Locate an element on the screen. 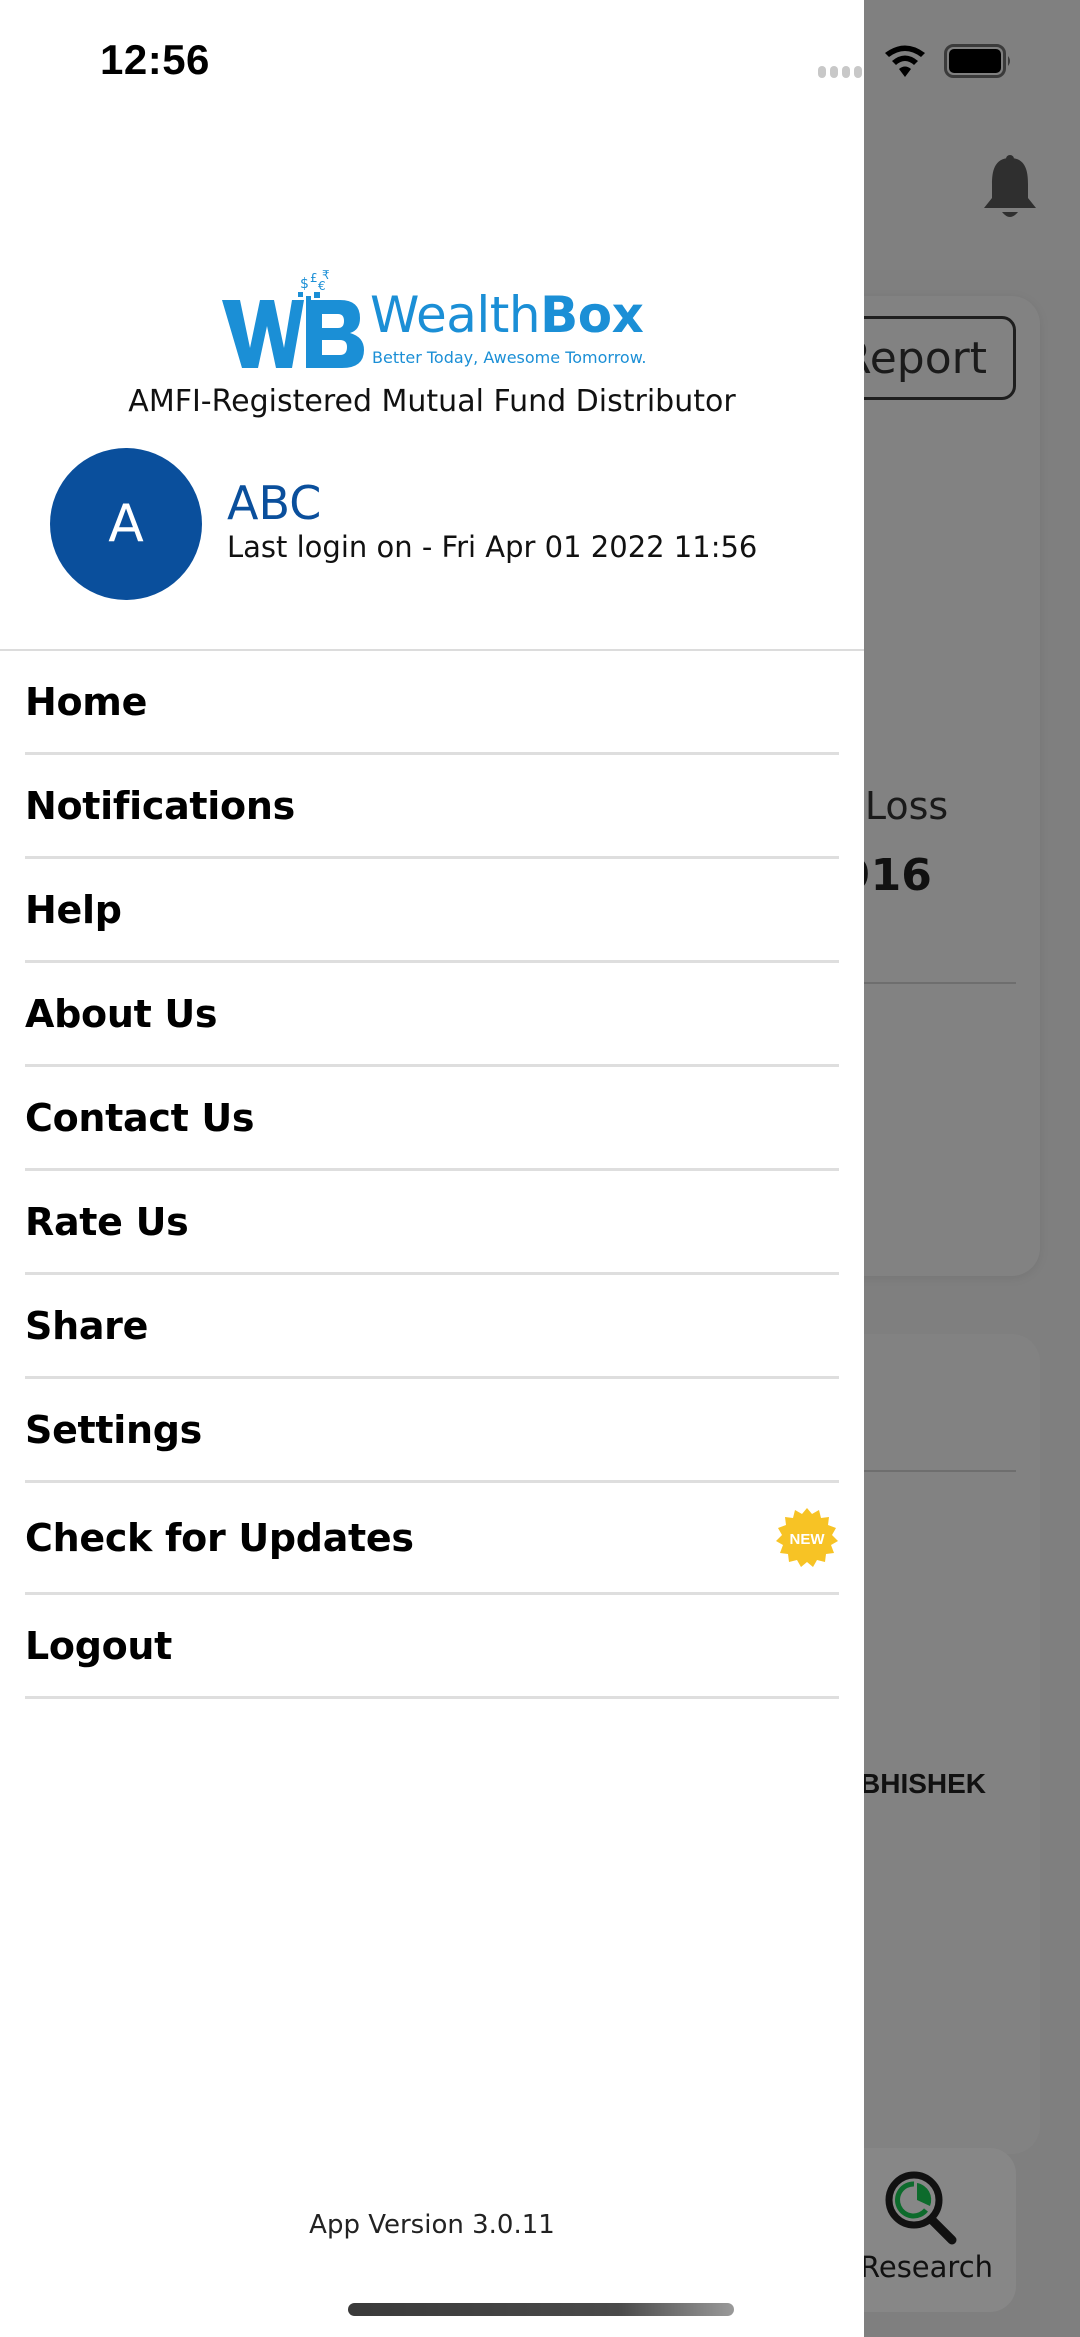  menu-item-notifications: Notifications is located at coordinates (432, 807).